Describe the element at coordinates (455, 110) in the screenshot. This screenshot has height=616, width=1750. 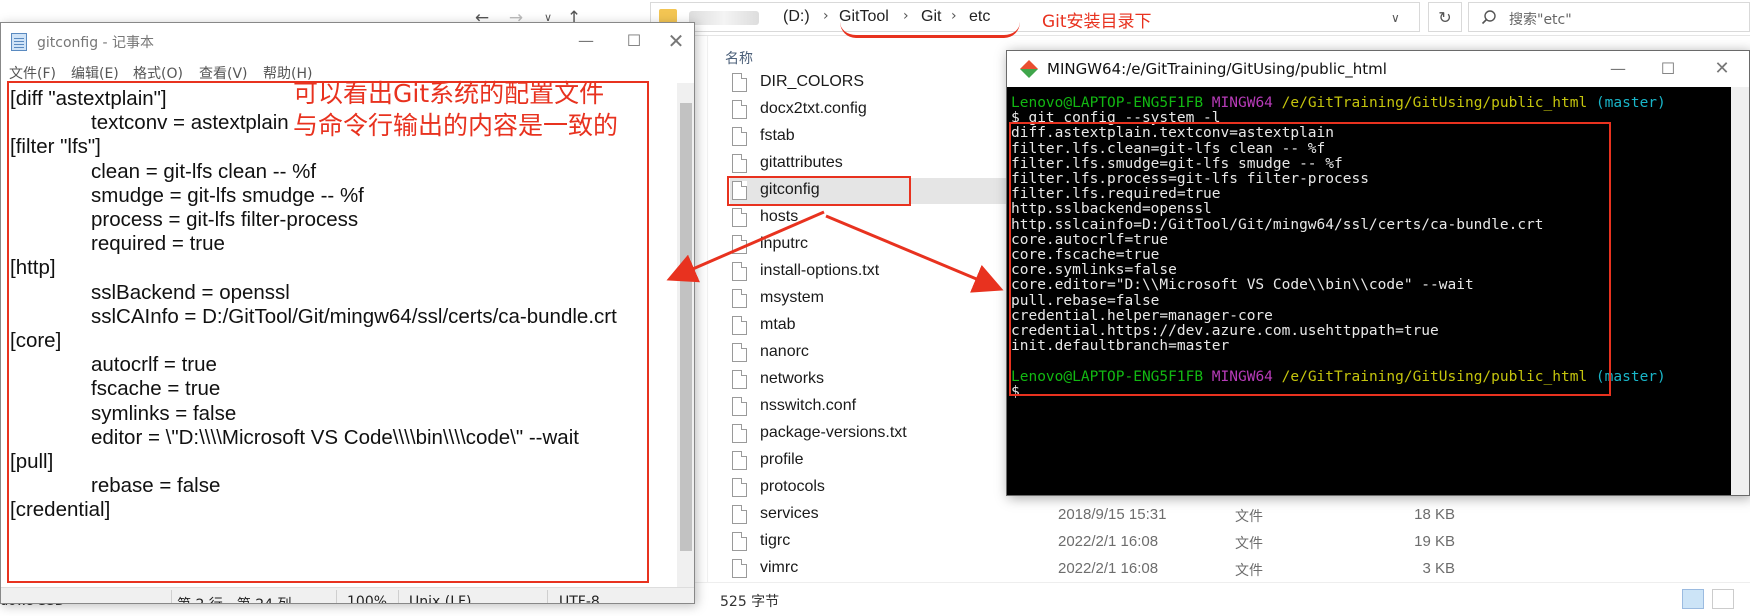
I see `annotation-note: 可以看出Git系统的配置文件 与命令行输出的内容是一致的` at that location.